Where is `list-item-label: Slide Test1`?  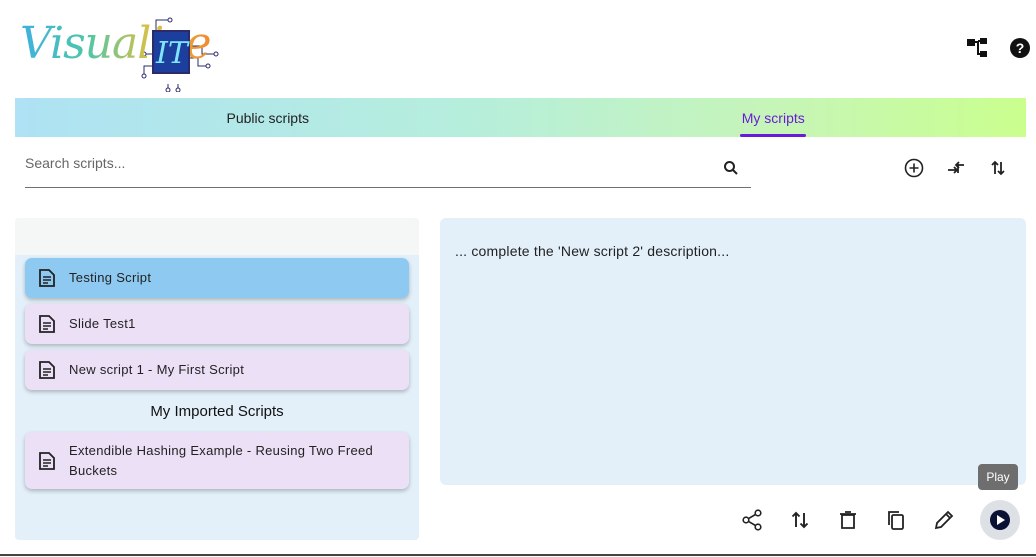 list-item-label: Slide Test1 is located at coordinates (102, 323).